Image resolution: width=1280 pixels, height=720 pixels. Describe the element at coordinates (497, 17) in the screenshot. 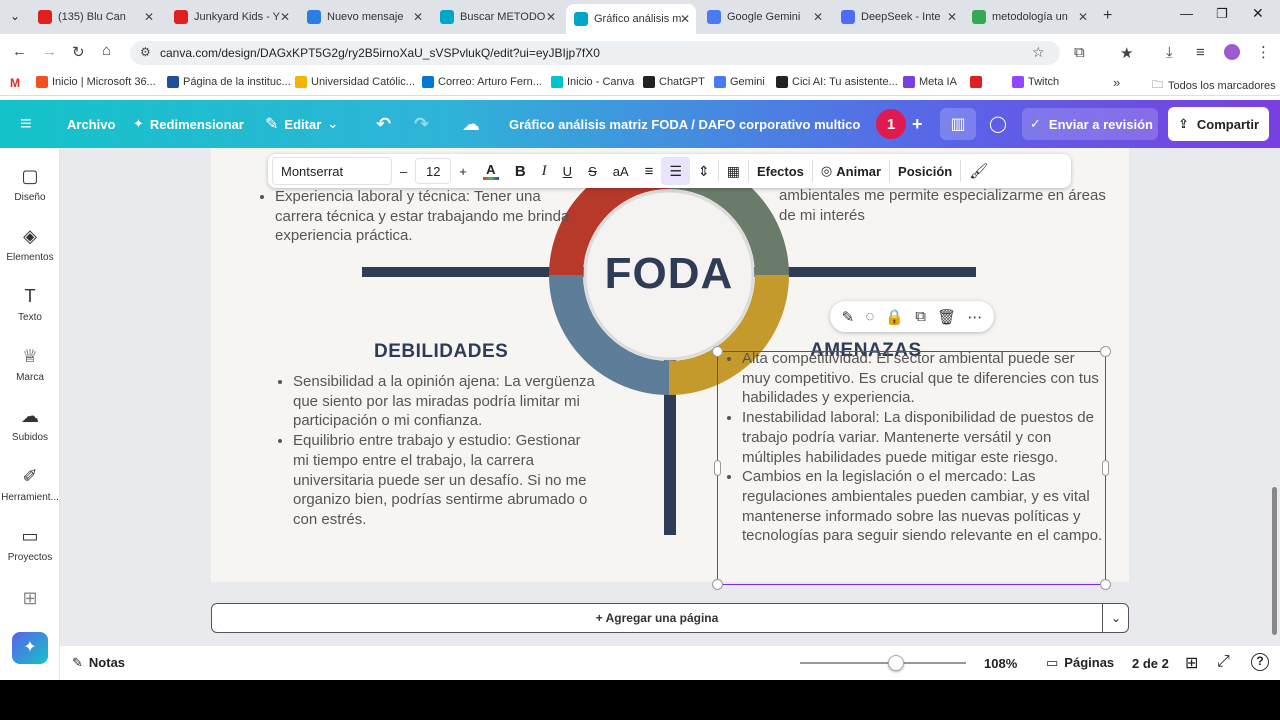

I see `browser-tab: Buscar METODO ✕` at that location.